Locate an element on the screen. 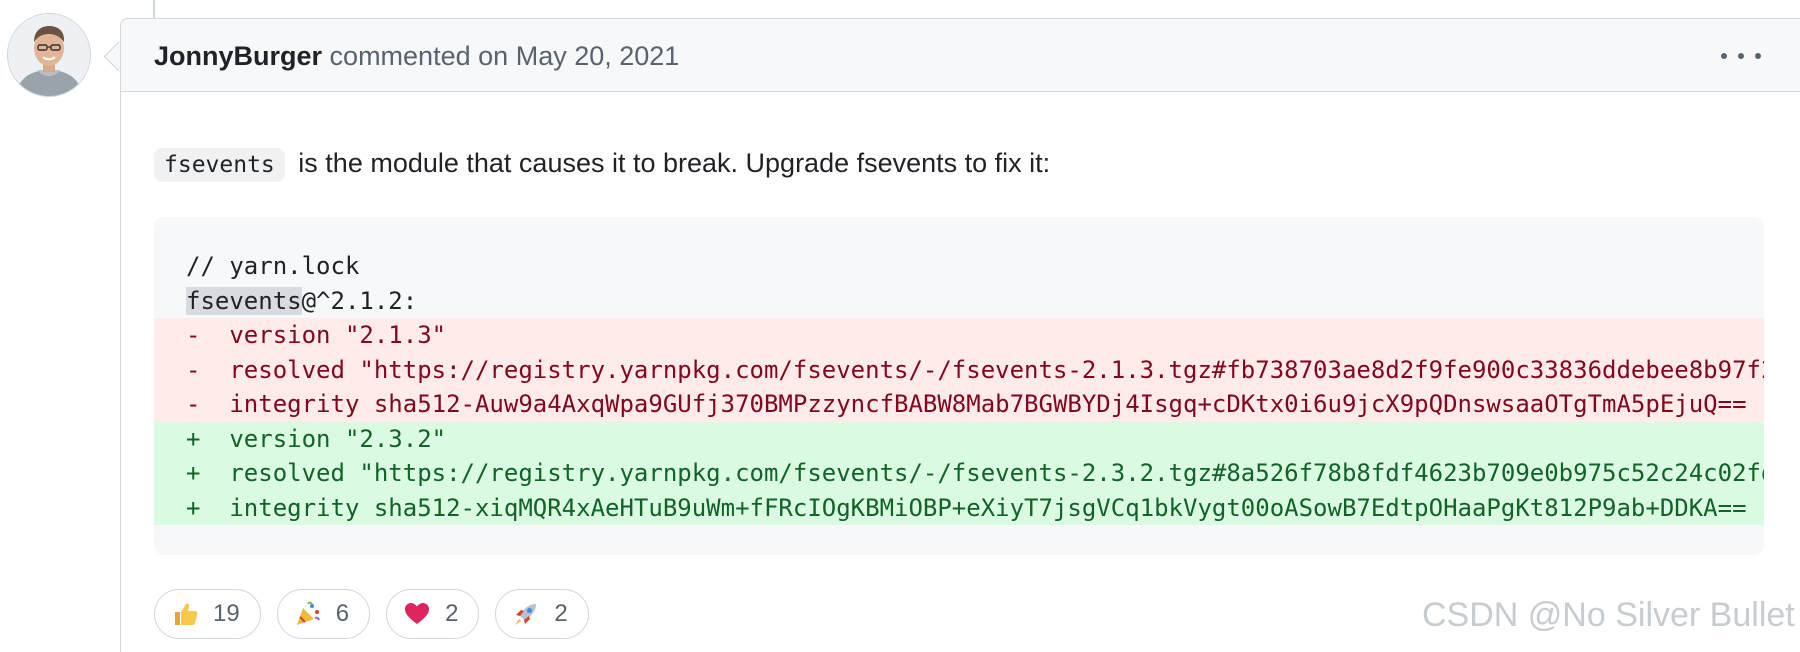 The image size is (1800, 652). comment-header-text: JonnyBurger commented on May 20, 2021 is located at coordinates (416, 56).